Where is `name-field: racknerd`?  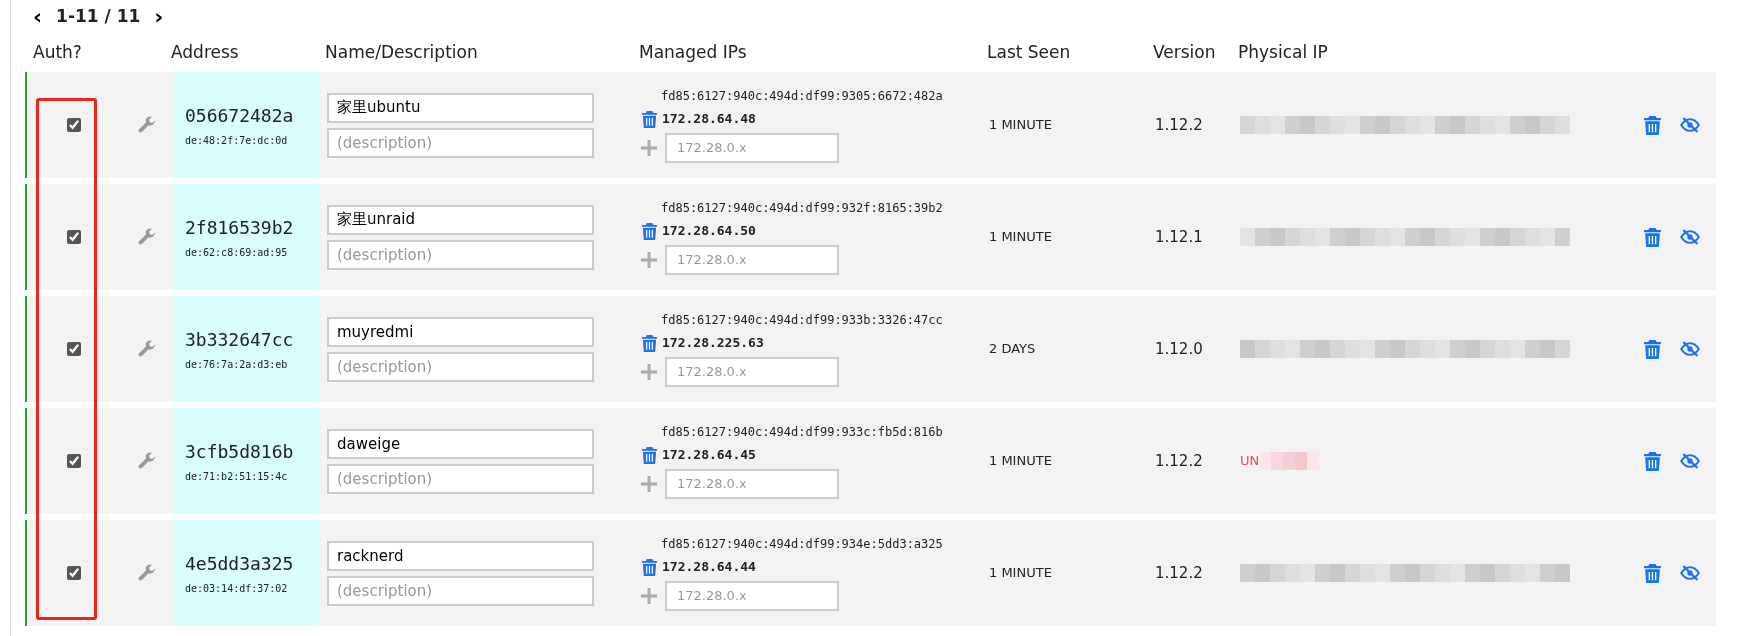
name-field: racknerd is located at coordinates (460, 555).